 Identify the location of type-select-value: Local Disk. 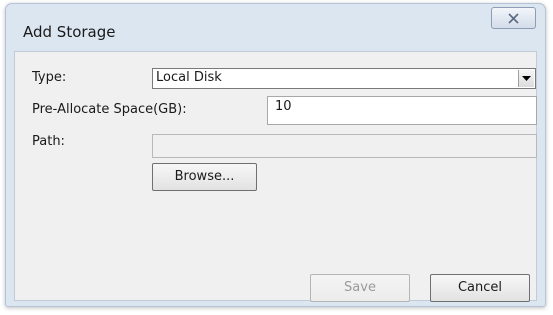
(189, 77).